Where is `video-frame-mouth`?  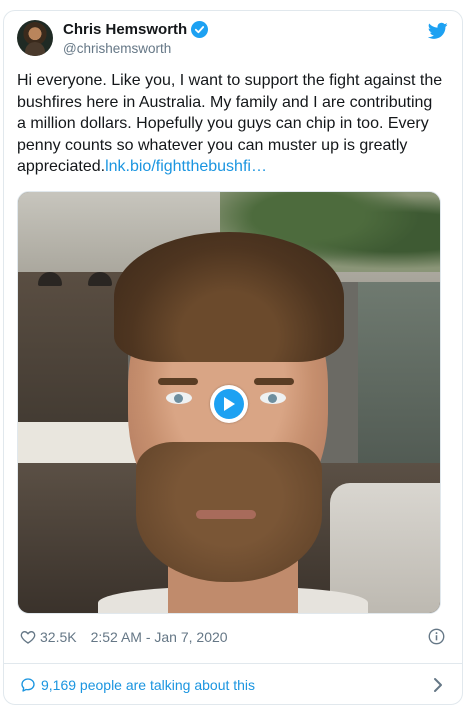
video-frame-mouth is located at coordinates (226, 514).